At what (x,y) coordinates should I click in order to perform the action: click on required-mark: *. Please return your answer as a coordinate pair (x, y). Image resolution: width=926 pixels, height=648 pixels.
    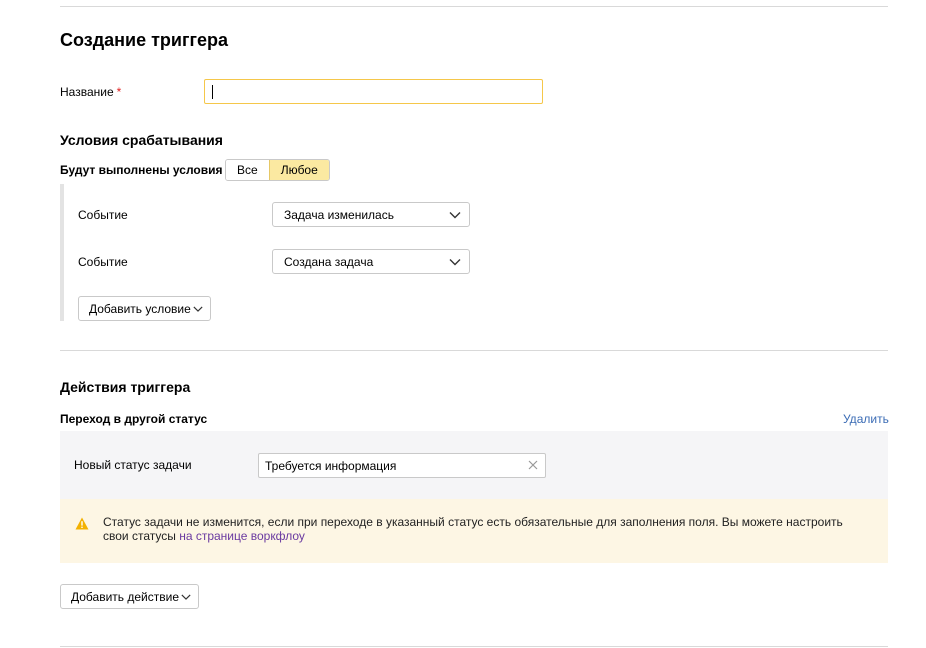
    Looking at the image, I should click on (119, 92).